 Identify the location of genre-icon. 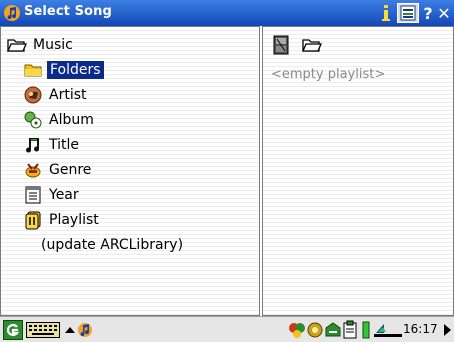
(33, 170).